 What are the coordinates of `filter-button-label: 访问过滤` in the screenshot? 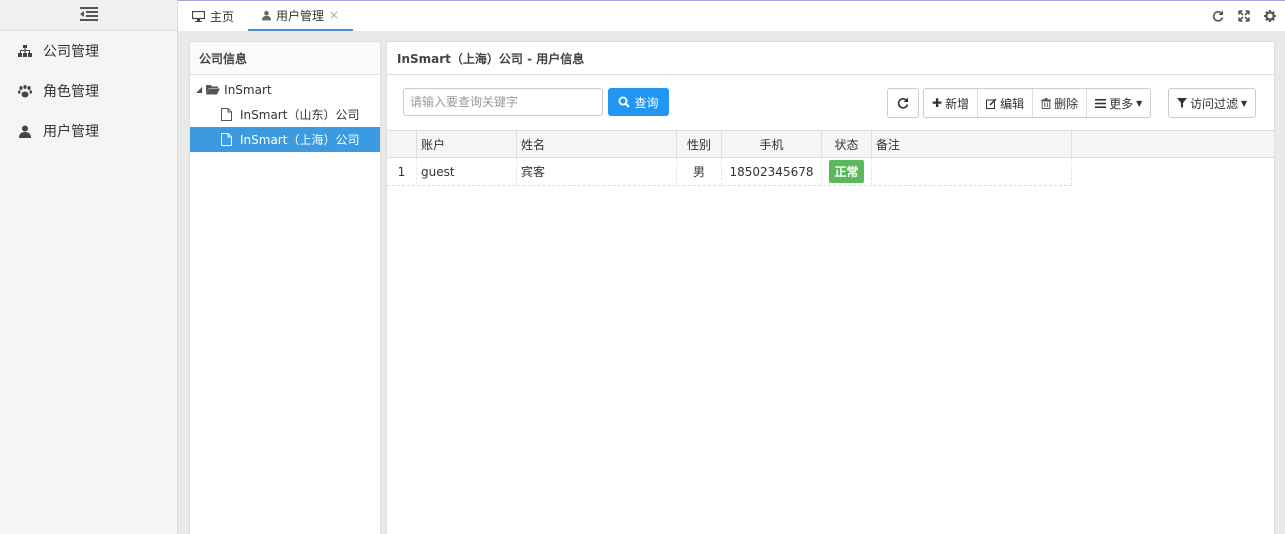 It's located at (1214, 103).